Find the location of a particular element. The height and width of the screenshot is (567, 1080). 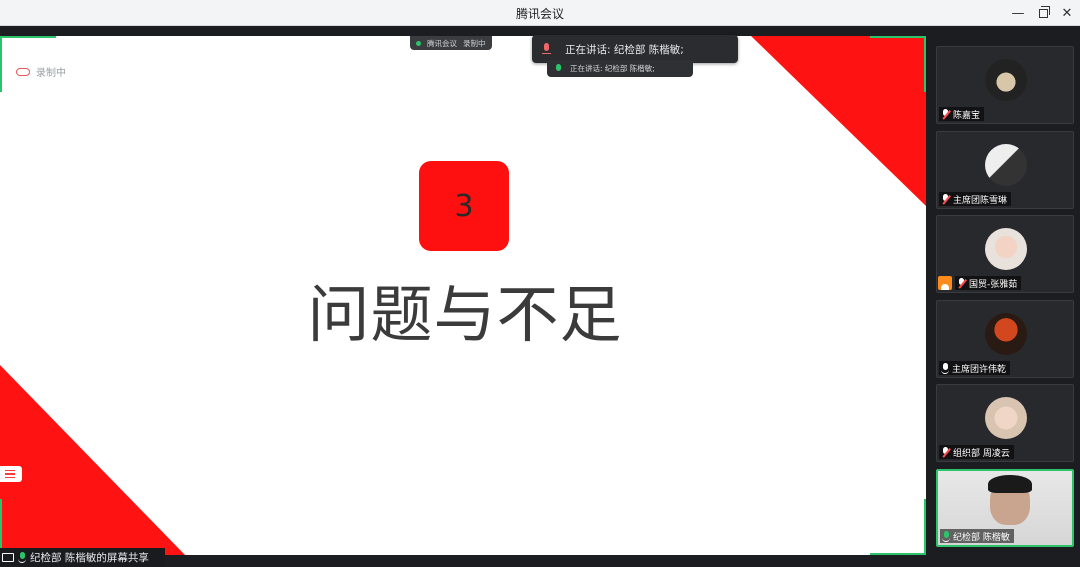

share-status-bar: 纪检部 陈楷敏的屏幕共享 is located at coordinates (82, 557).